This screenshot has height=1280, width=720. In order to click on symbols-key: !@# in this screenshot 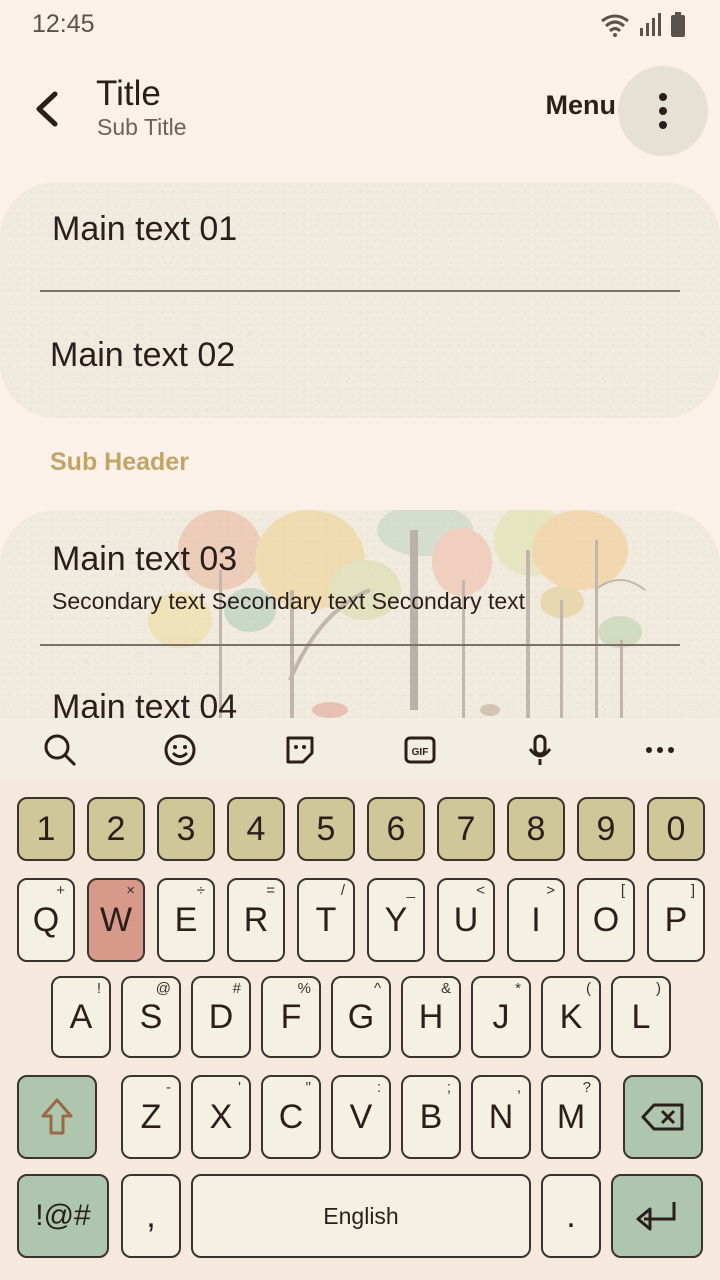, I will do `click(63, 1216)`.